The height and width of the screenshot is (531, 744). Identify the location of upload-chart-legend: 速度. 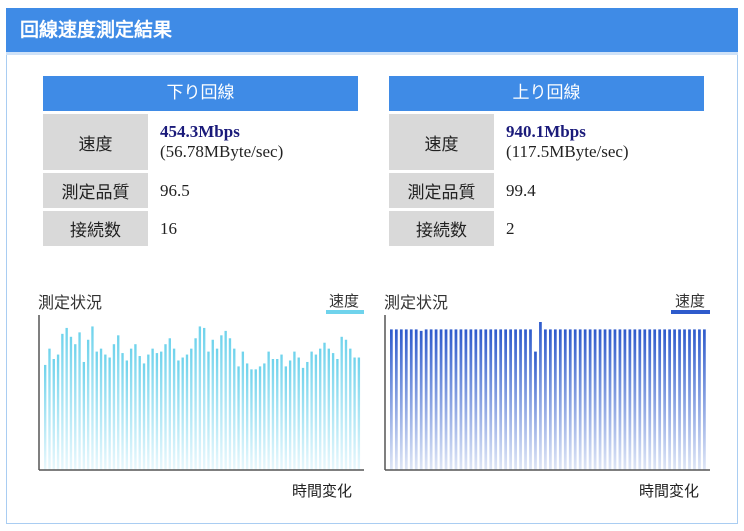
(690, 301).